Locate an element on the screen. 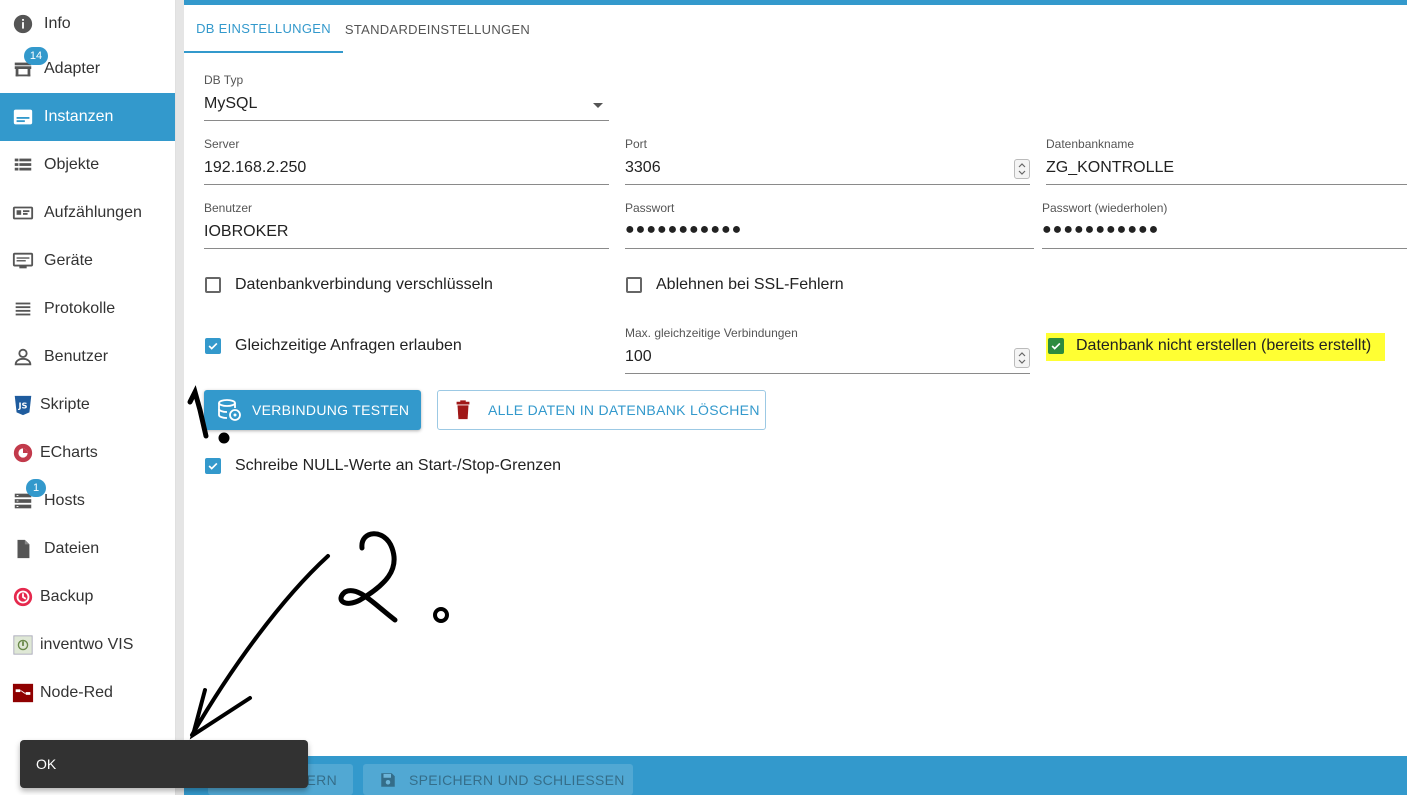  snackbar-text: OK is located at coordinates (46, 764).